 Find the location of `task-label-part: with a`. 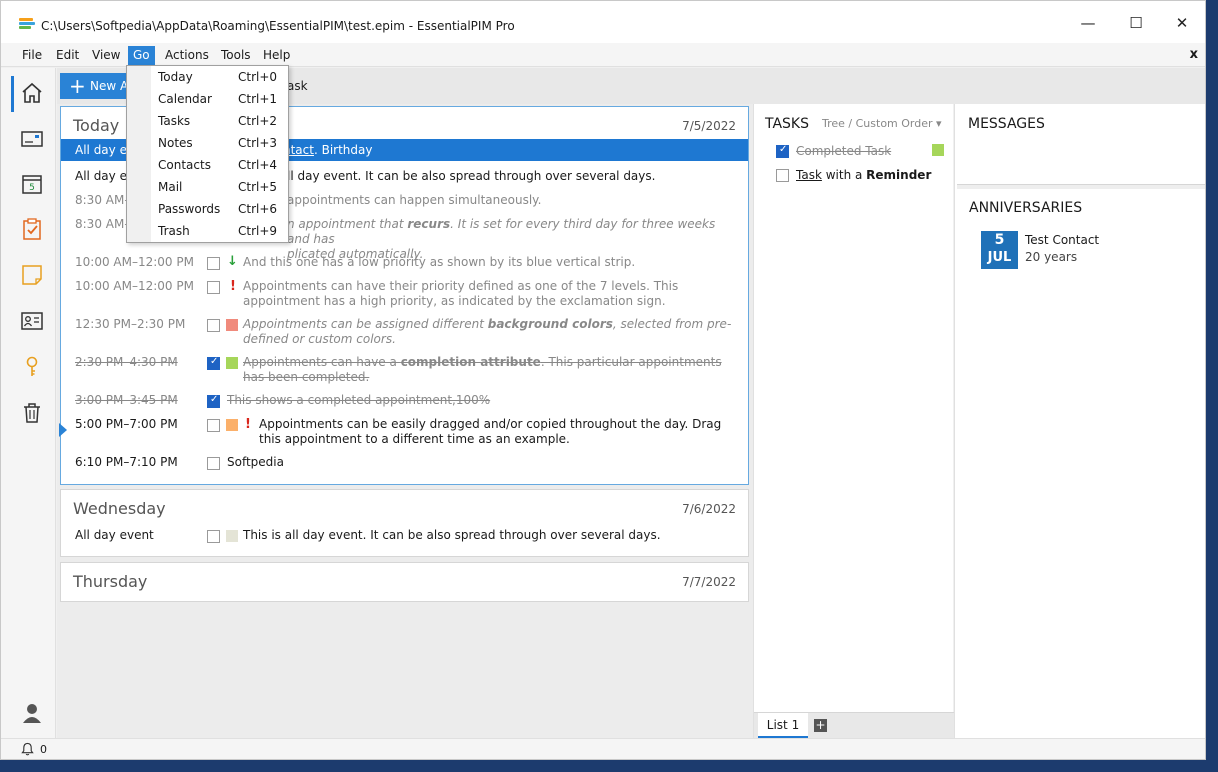

task-label-part: with a is located at coordinates (844, 175).